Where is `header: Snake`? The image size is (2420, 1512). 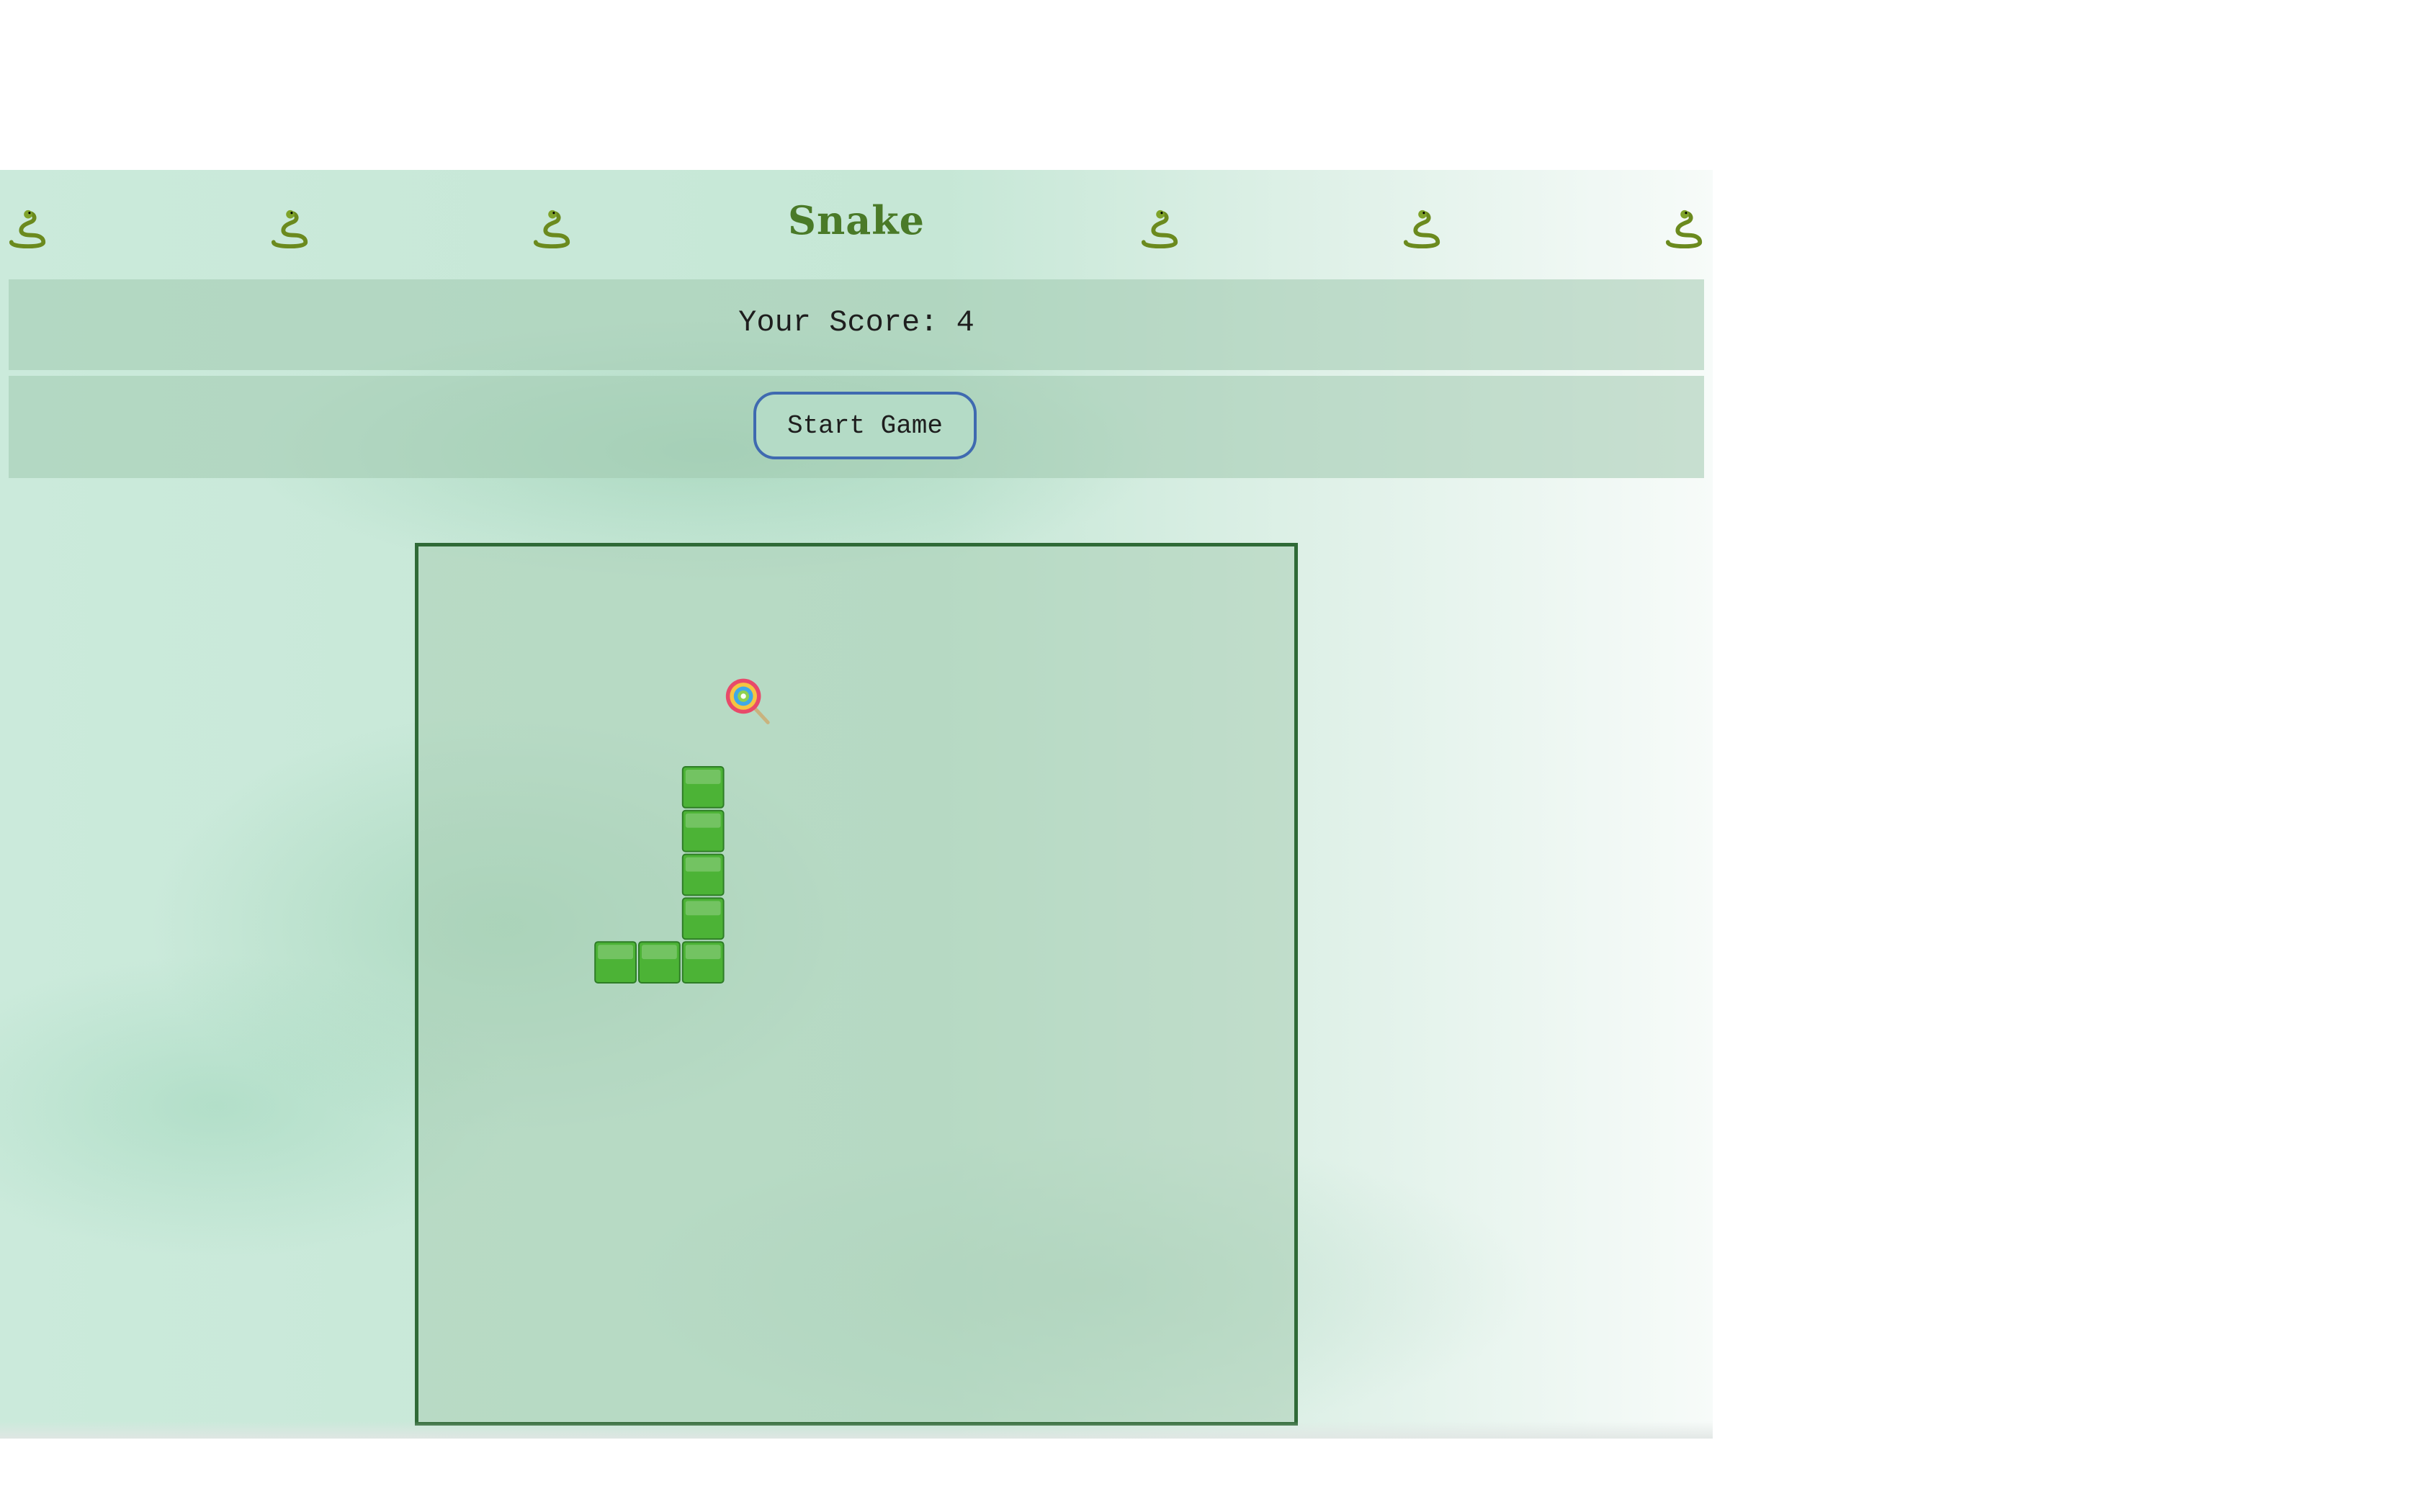
header: Snake is located at coordinates (856, 224).